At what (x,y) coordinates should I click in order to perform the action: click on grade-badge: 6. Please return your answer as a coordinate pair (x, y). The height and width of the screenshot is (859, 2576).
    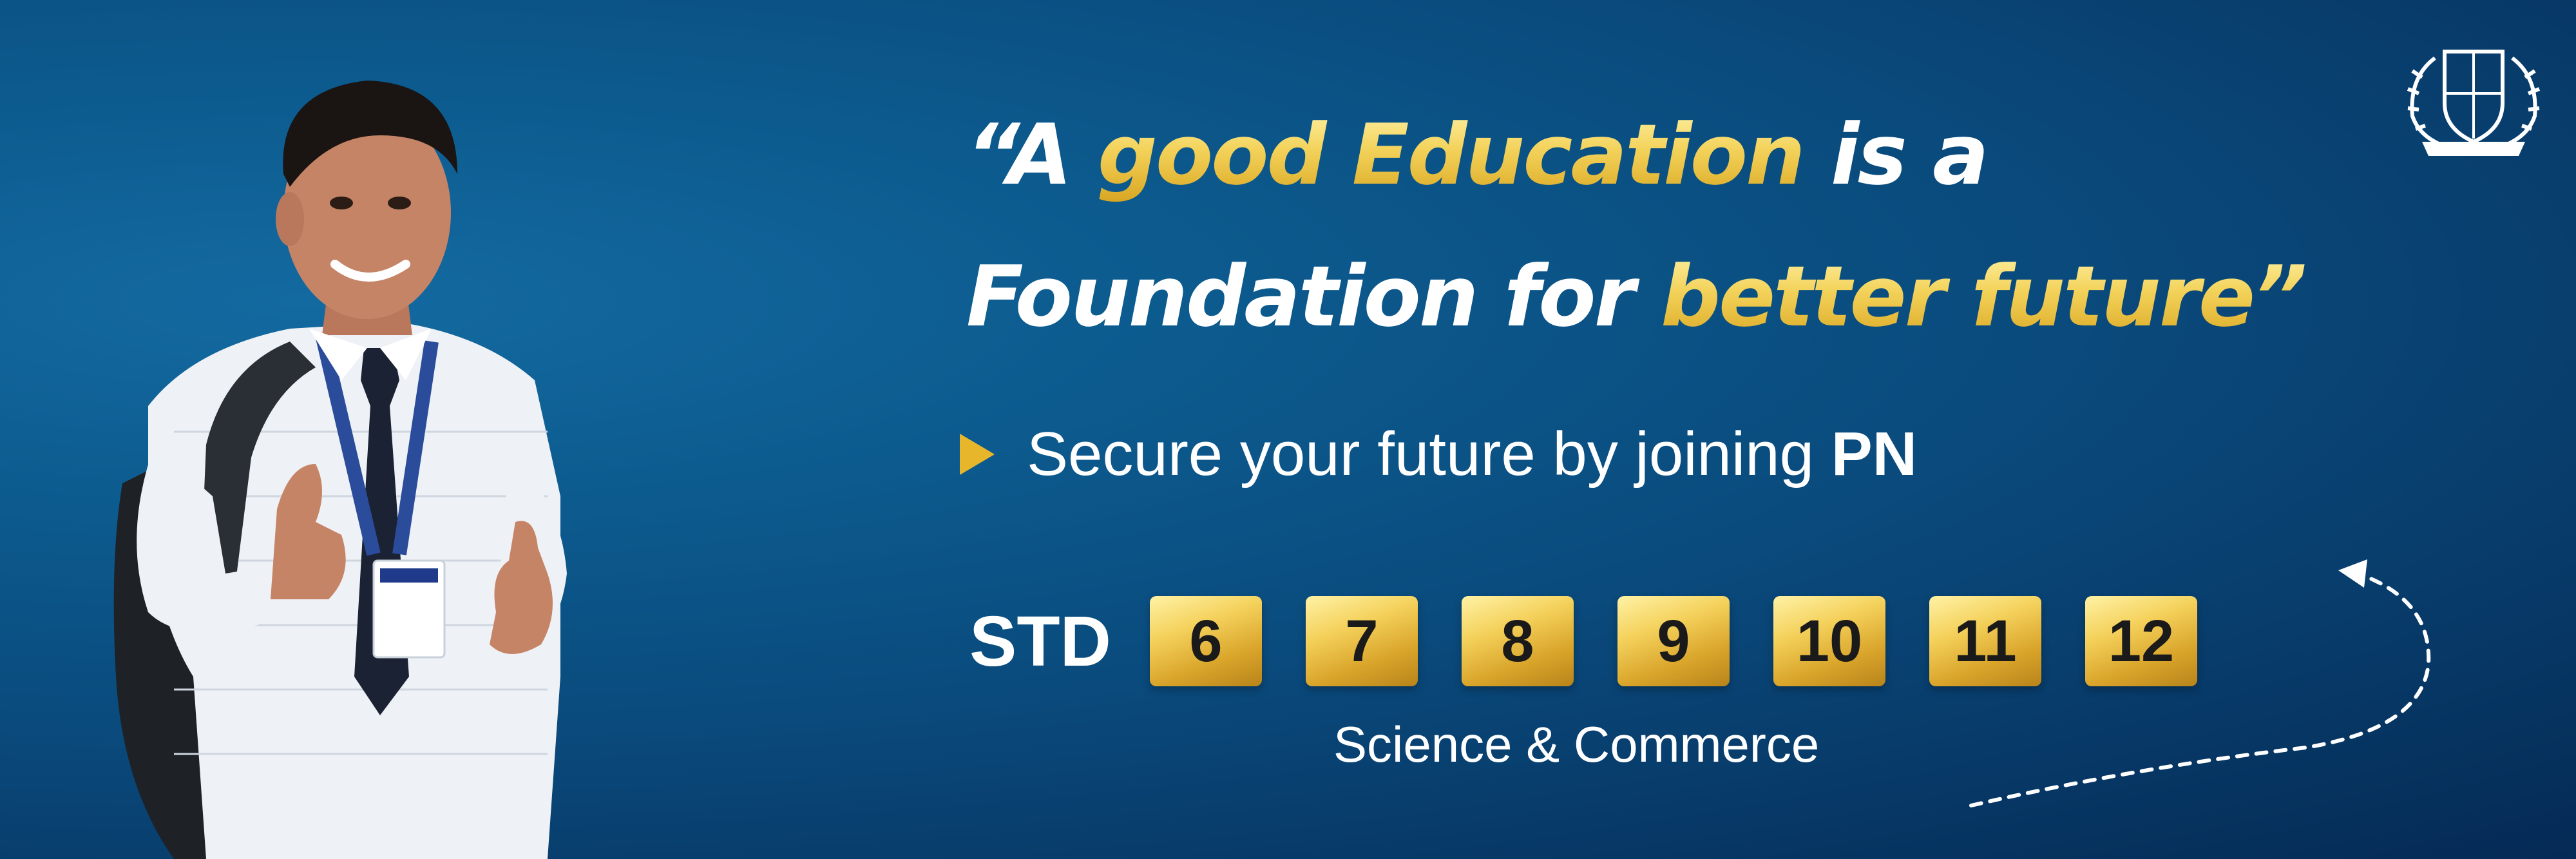
    Looking at the image, I should click on (1206, 641).